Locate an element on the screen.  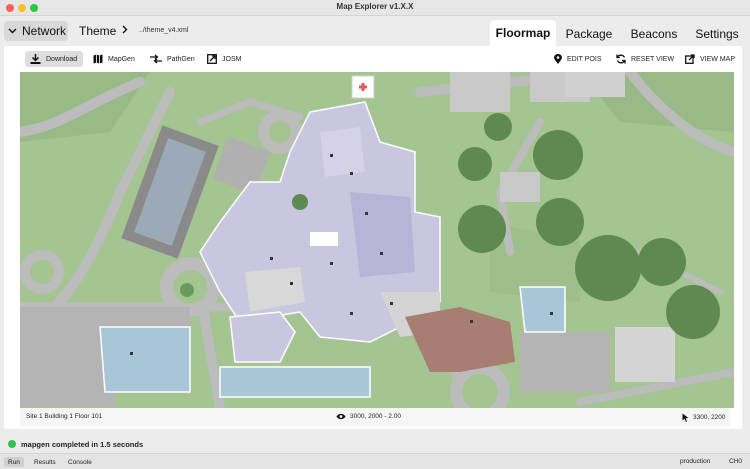
eye-icon is located at coordinates (341, 416).